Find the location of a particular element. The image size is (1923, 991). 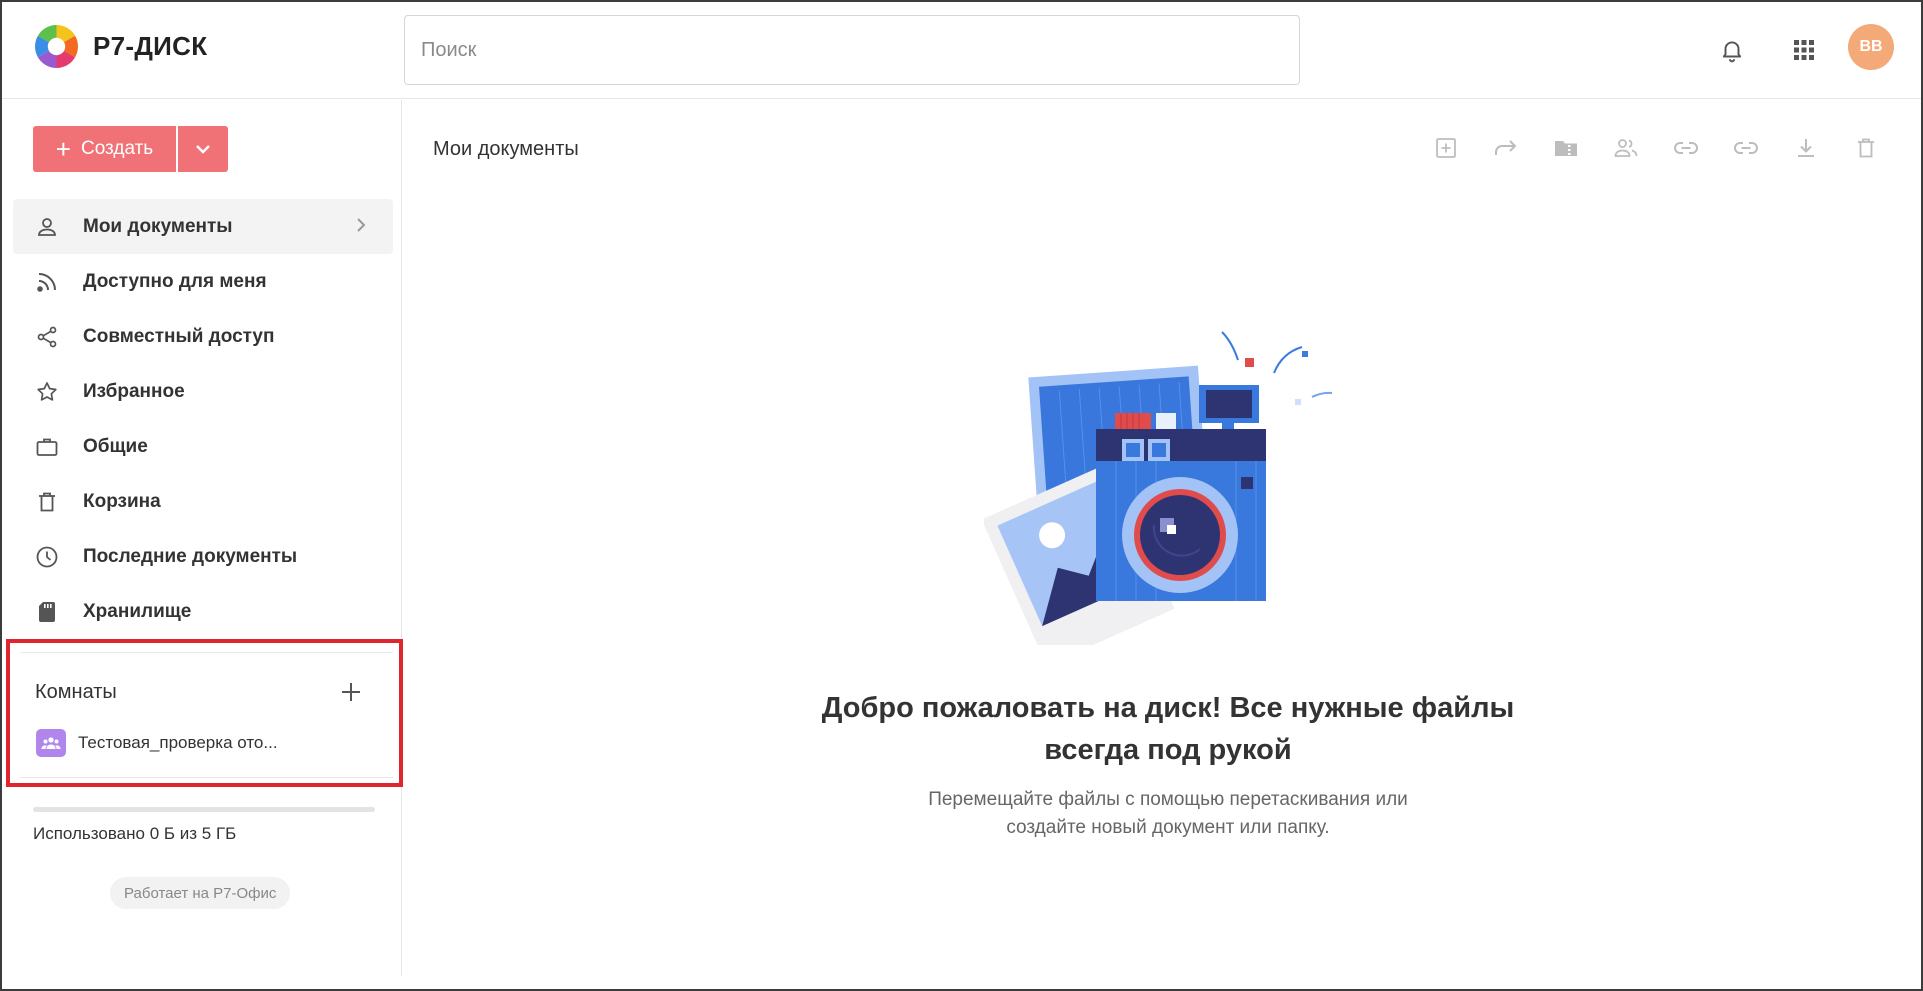

sidebar-item-label: Корзина is located at coordinates (122, 501).